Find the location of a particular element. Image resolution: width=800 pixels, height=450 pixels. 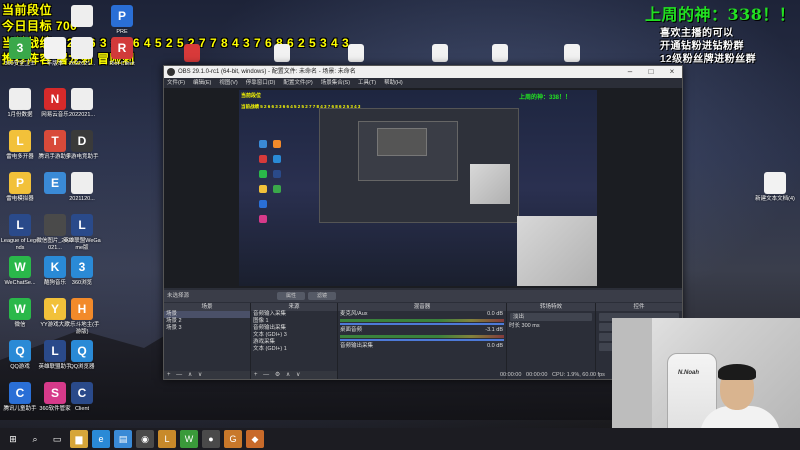

obs-menu-item: 帮助(H) is located at coordinates (393, 83).